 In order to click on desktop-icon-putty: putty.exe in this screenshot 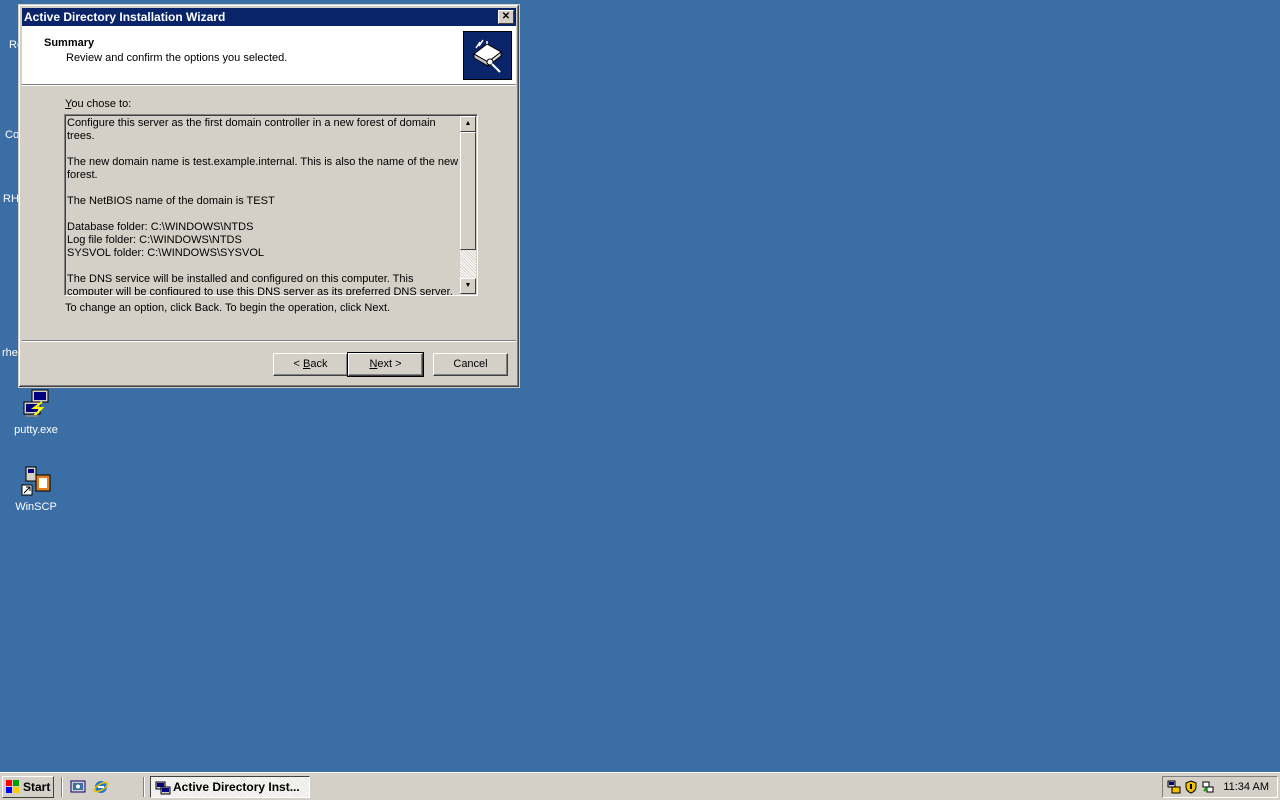, I will do `click(36, 412)`.